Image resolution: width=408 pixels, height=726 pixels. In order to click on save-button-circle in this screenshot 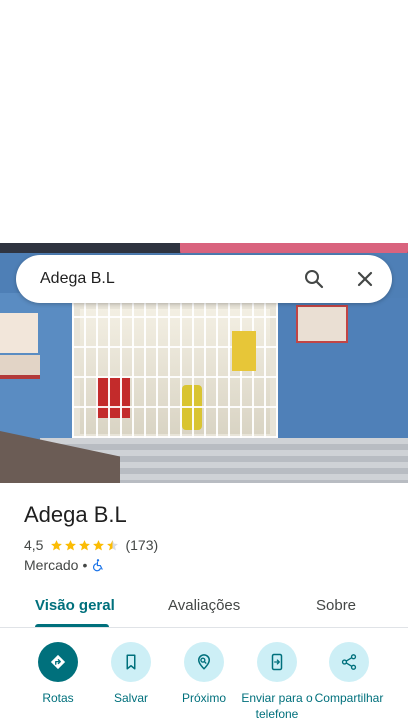, I will do `click(131, 662)`.